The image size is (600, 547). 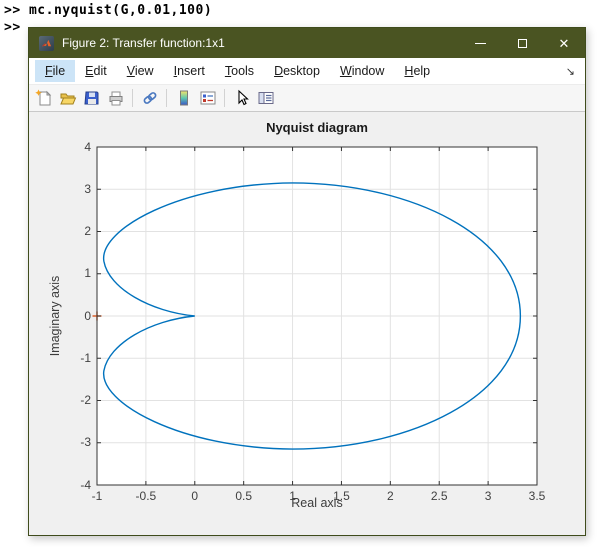 I want to click on y-tick-label: -3, so click(x=85, y=442).